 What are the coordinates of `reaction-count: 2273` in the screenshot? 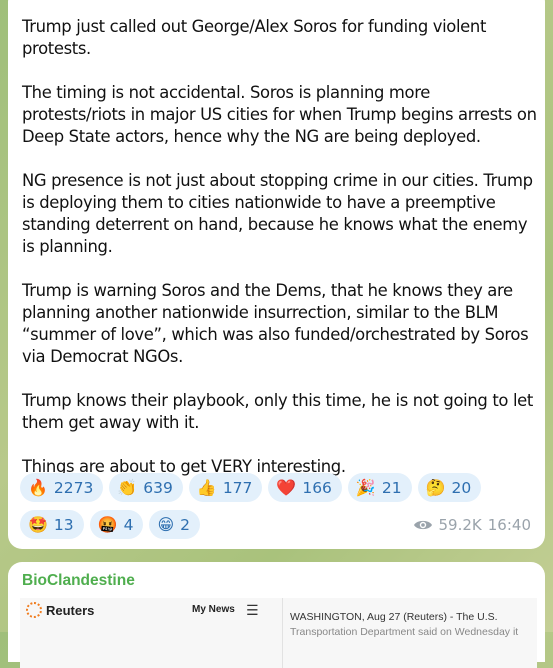 It's located at (73, 487).